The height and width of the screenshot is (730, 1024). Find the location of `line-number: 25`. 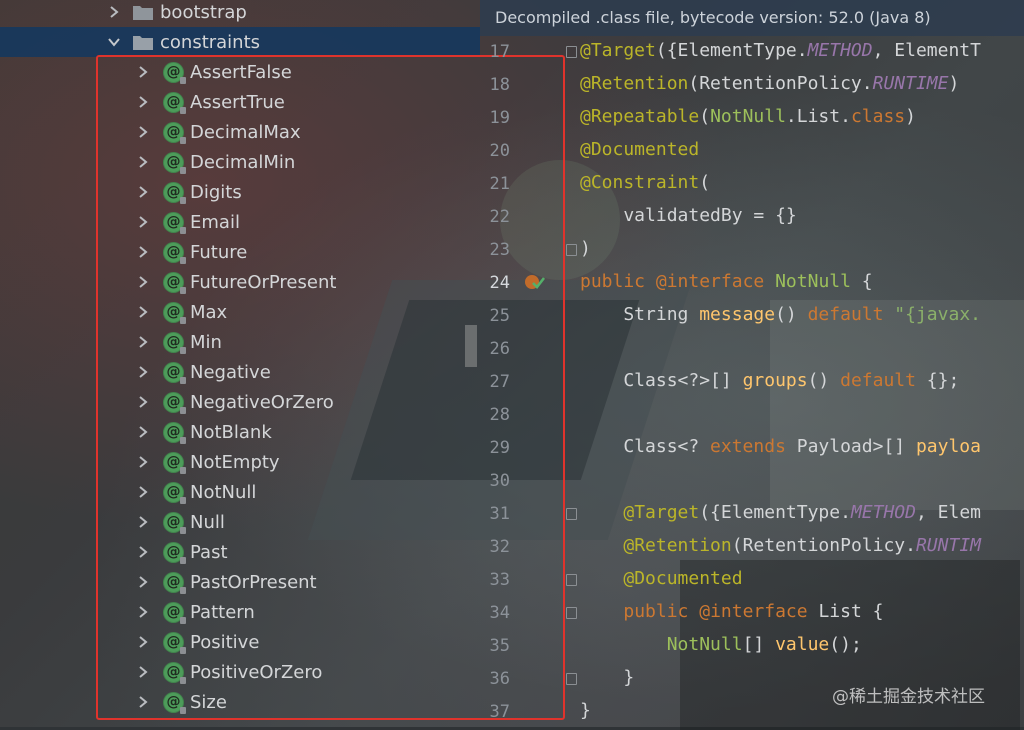

line-number: 25 is located at coordinates (499, 316).